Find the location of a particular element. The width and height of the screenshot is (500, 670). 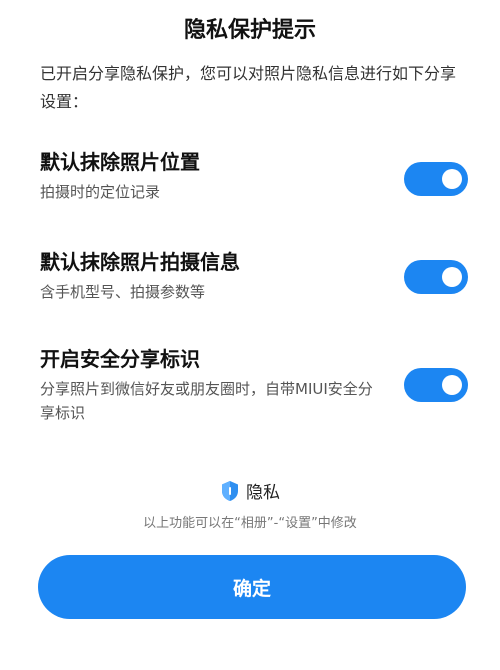

setting-erase-shooting-info: 默认抹除照片拍摄信息 含手机型号、拍摄参数等 is located at coordinates (255, 276).